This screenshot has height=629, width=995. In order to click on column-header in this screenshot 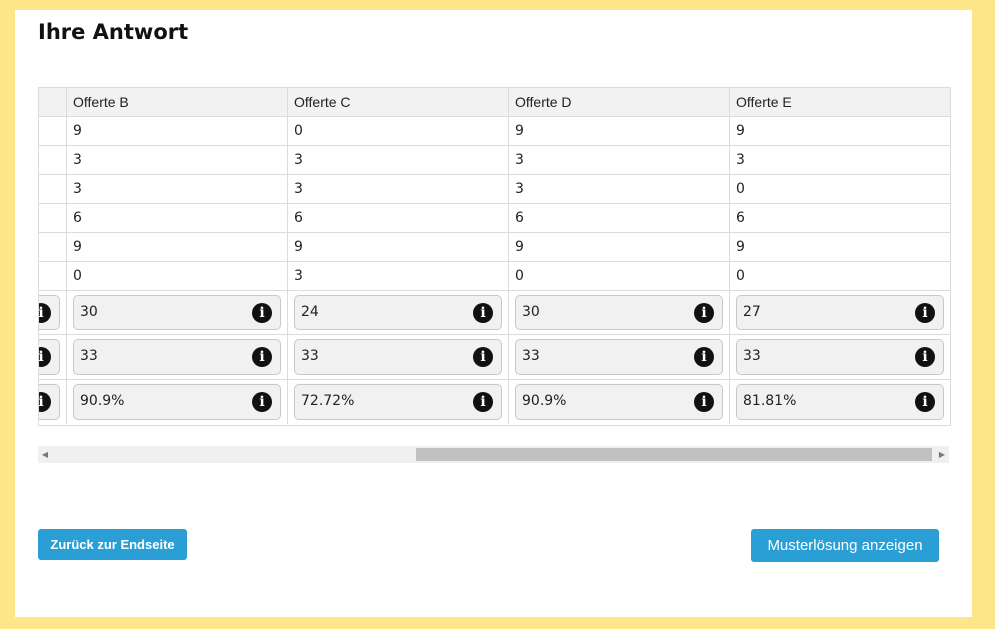, I will do `click(52, 102)`.